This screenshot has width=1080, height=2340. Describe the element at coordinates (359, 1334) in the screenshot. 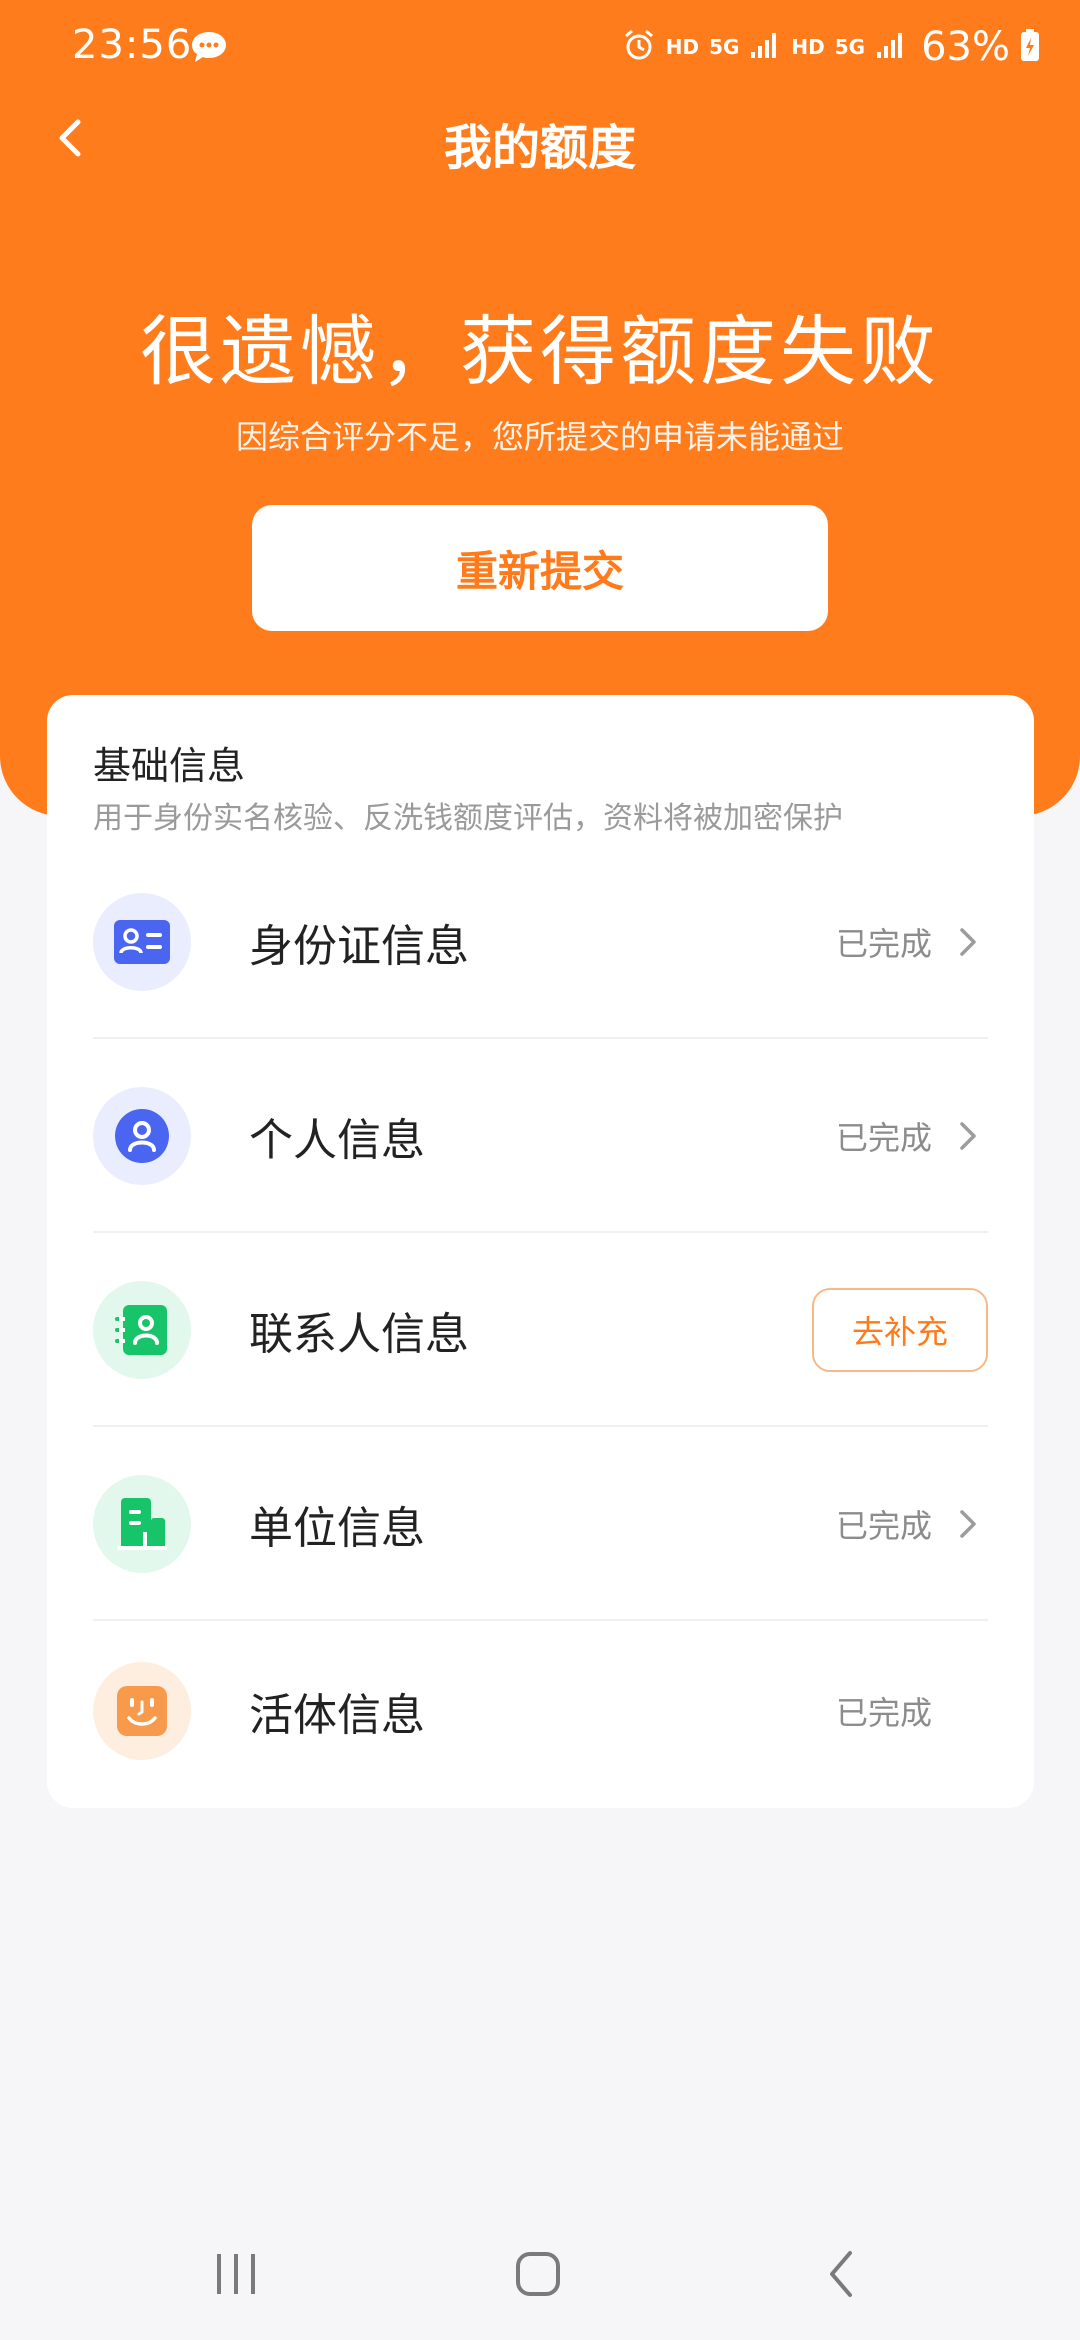

I see `row-label: 联系人信息` at that location.